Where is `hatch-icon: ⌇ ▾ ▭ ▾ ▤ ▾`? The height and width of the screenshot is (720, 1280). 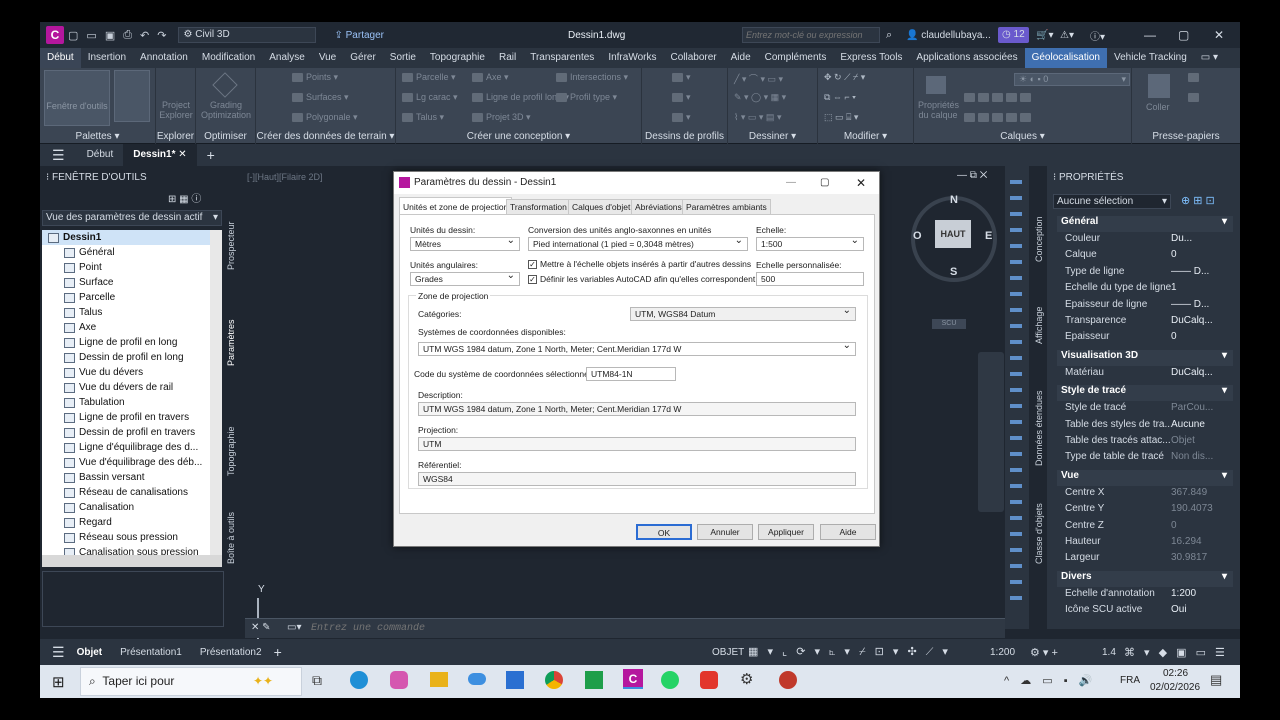
hatch-icon: ⌇ ▾ ▭ ▾ ▤ ▾ is located at coordinates (757, 117).